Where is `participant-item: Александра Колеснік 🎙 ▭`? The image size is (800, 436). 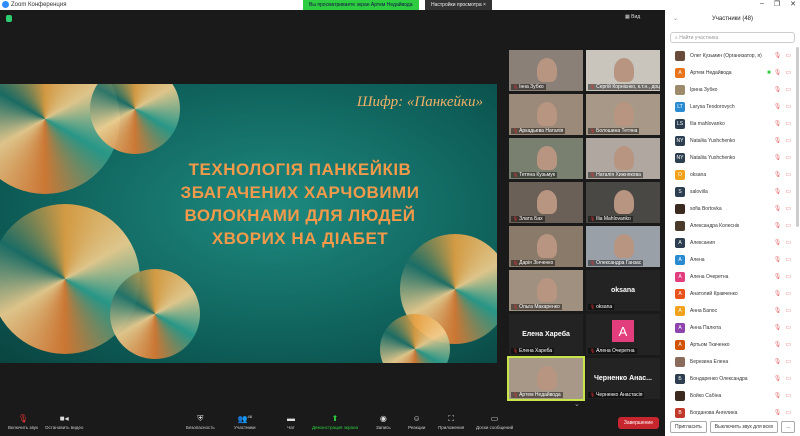 participant-item: Александра Колеснік 🎙 ▭ is located at coordinates (730, 225).